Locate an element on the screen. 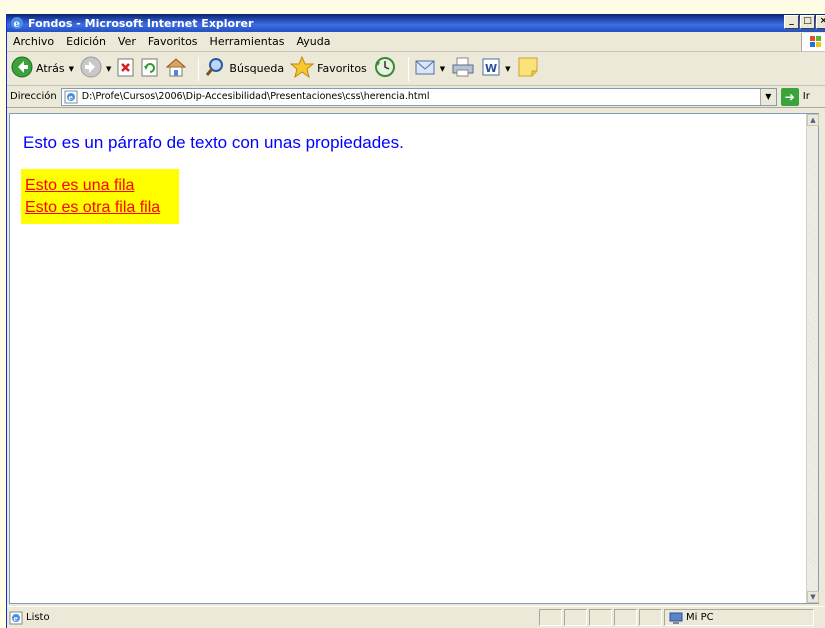 This screenshot has height=628, width=825. favorites-button: Favoritos is located at coordinates (328, 68).